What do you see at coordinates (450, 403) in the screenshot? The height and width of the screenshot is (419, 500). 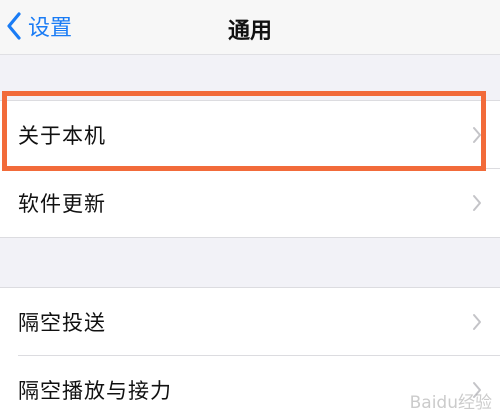 I see `watermark: Baidu经验` at bounding box center [450, 403].